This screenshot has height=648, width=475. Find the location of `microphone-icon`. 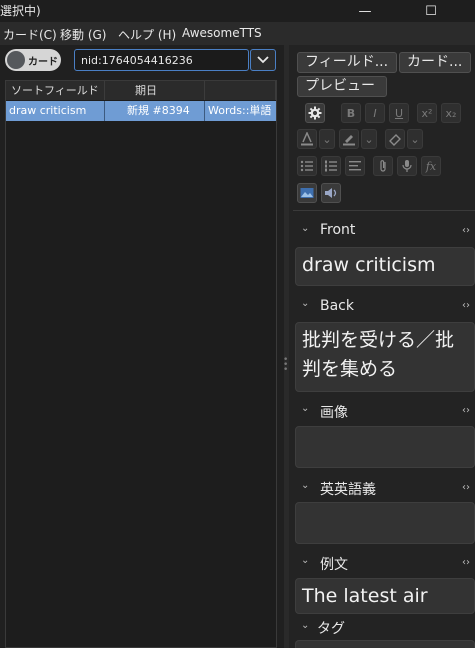

microphone-icon is located at coordinates (407, 166).